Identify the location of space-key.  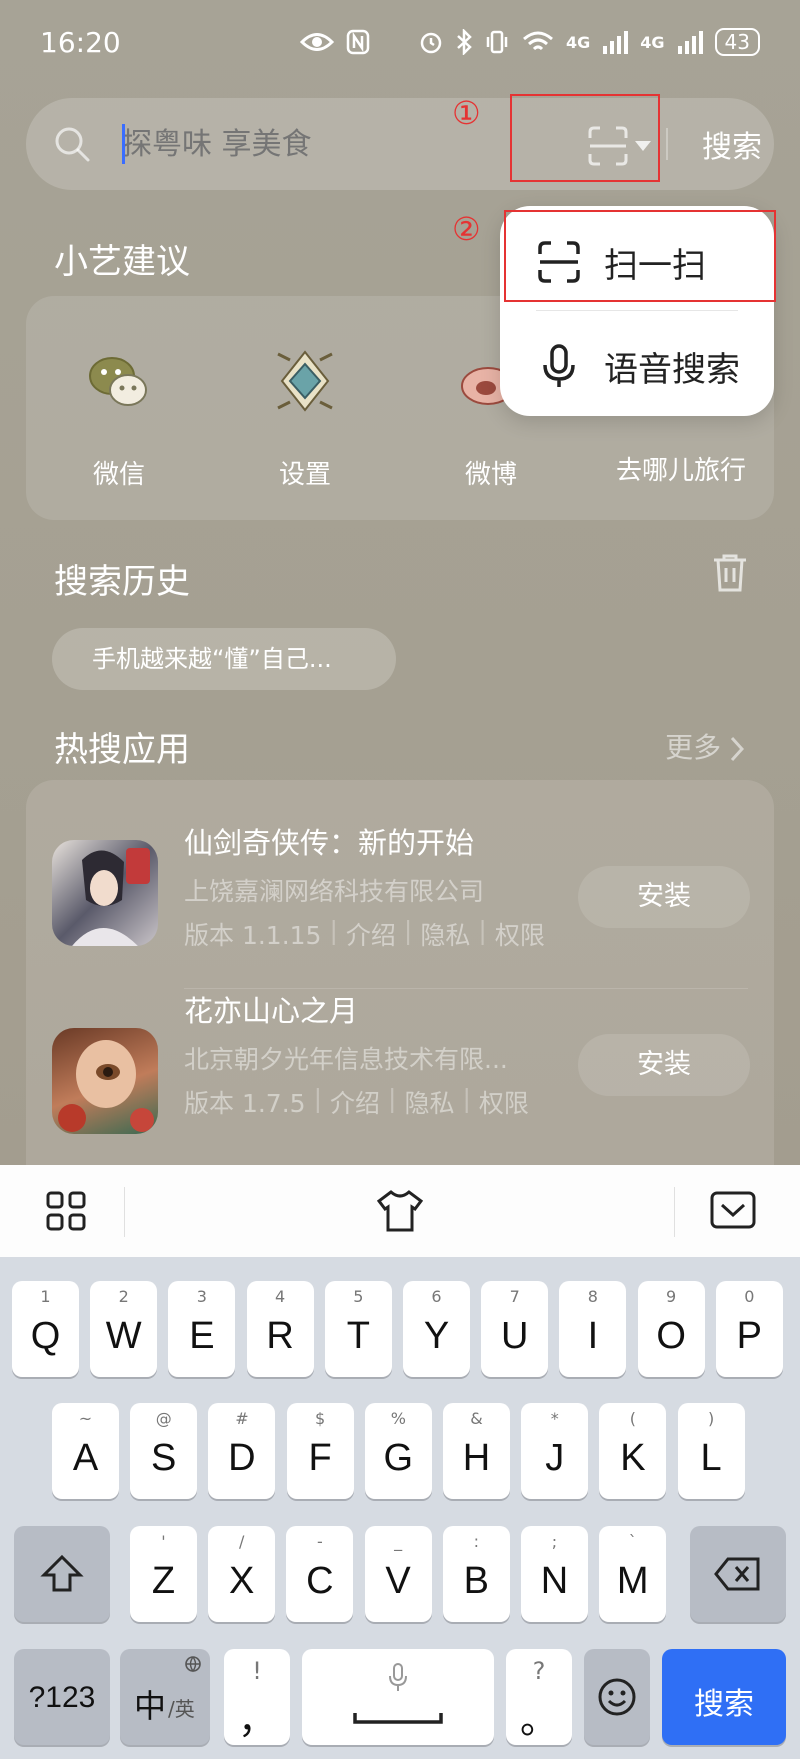
(398, 1697).